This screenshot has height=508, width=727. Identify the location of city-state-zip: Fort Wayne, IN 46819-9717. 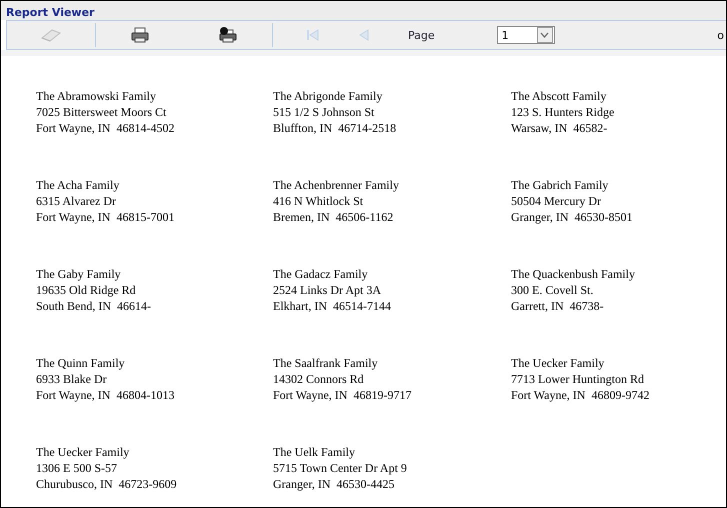
(342, 395).